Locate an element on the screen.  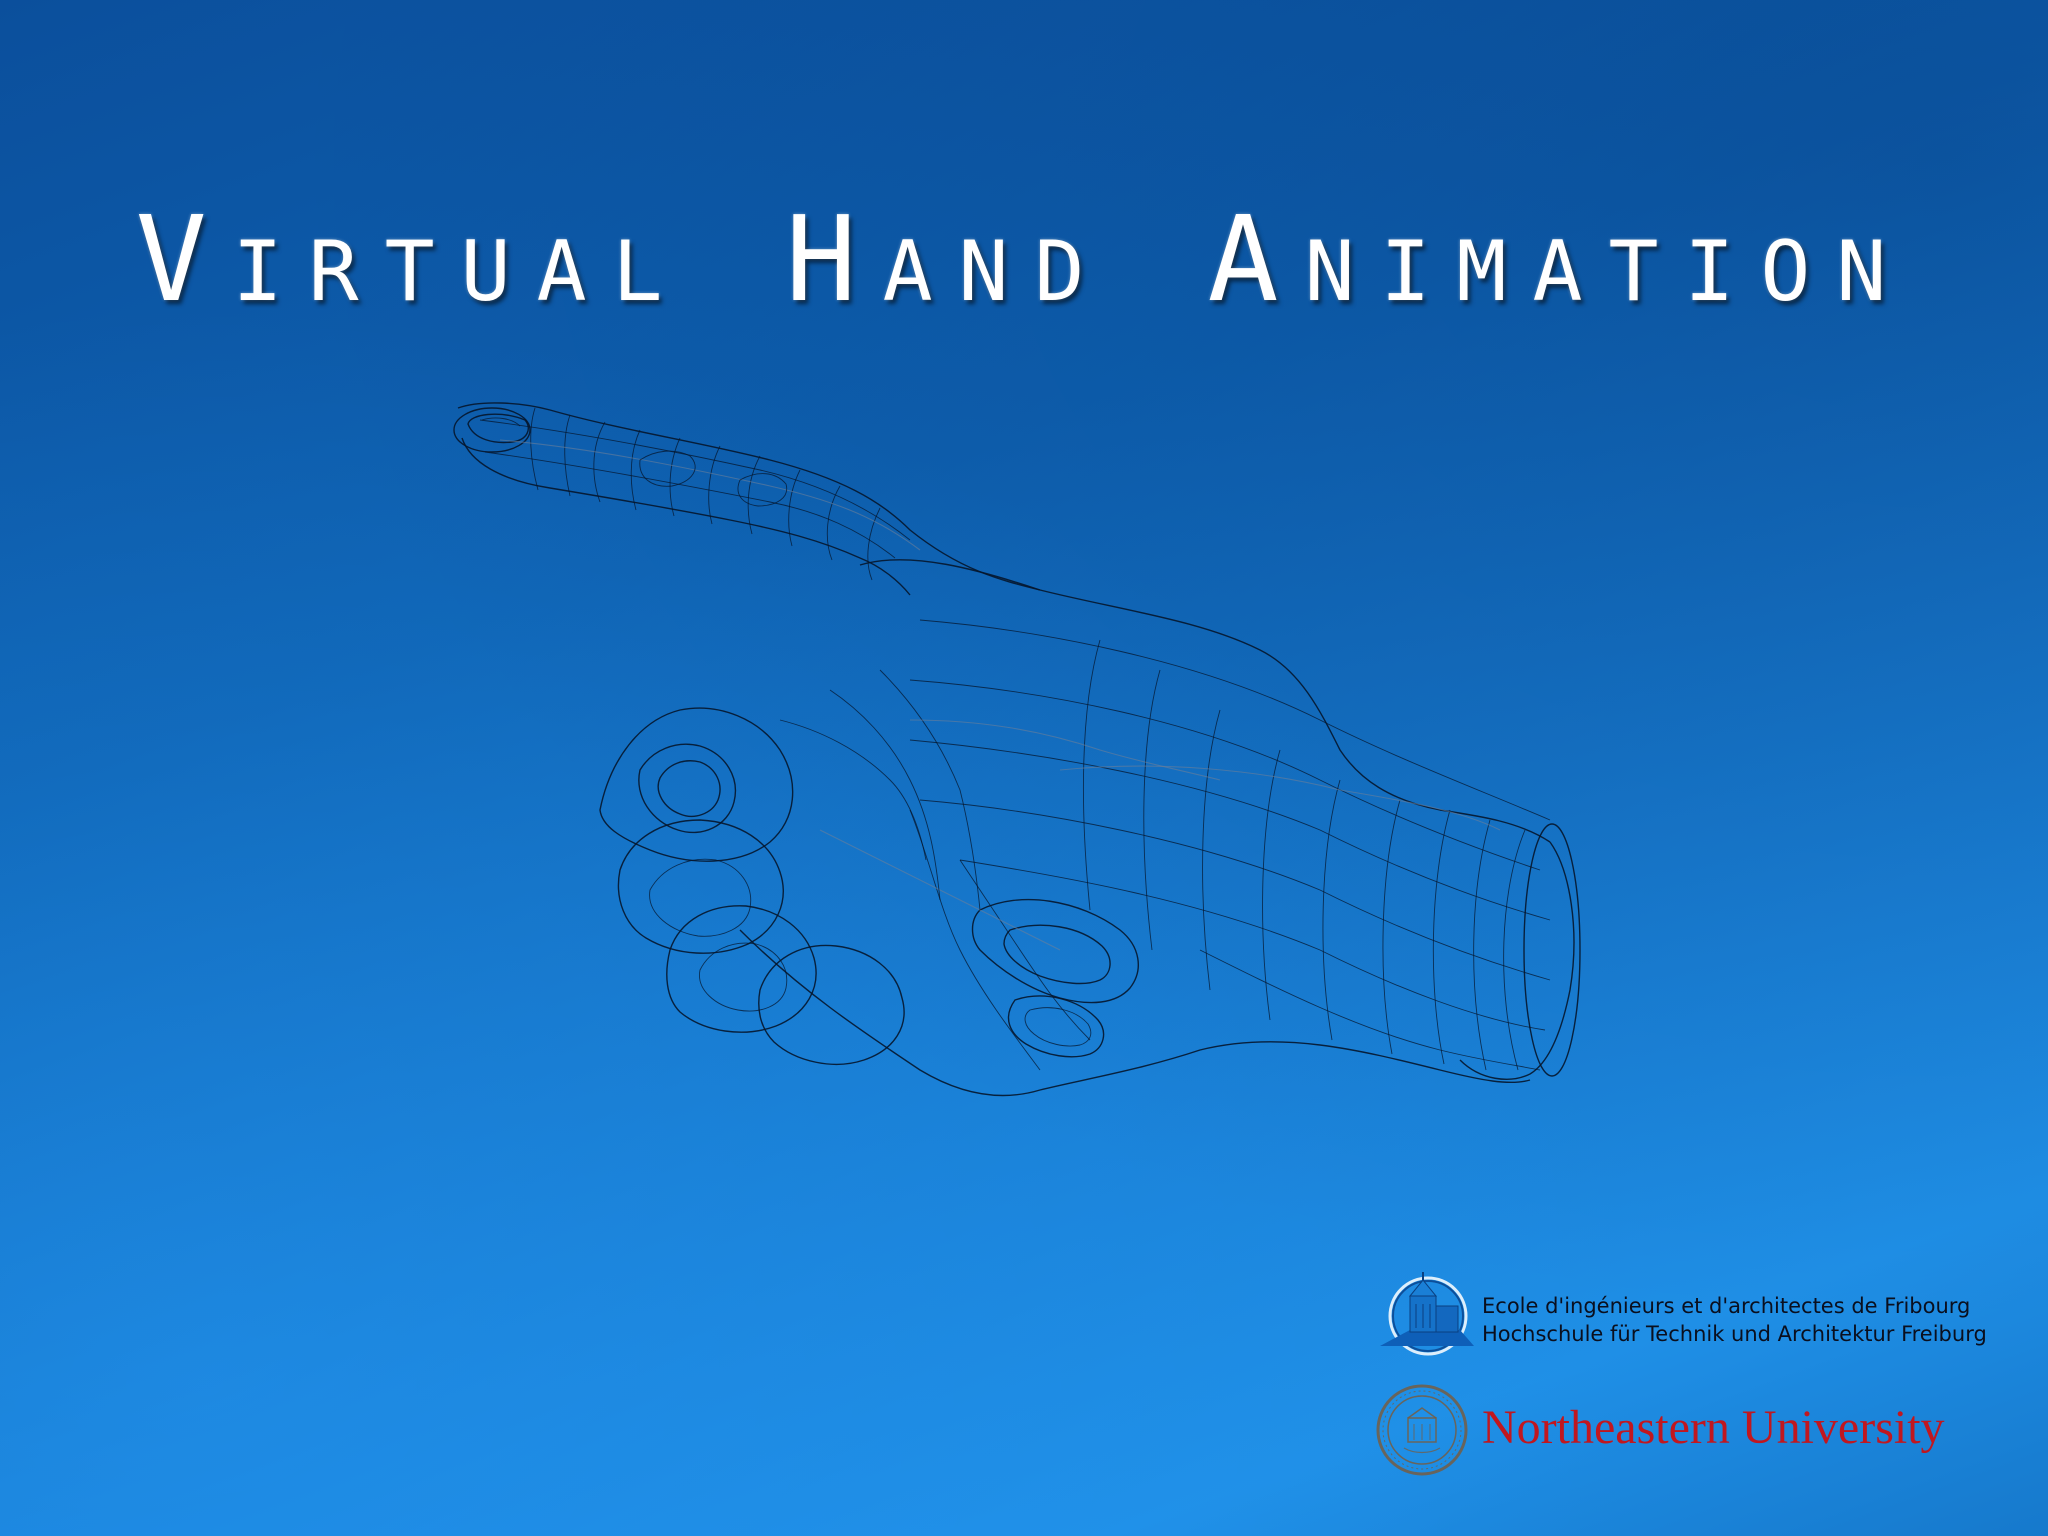
northeastern-university-logo: Northeastern University is located at coordinates (1694, 1432).